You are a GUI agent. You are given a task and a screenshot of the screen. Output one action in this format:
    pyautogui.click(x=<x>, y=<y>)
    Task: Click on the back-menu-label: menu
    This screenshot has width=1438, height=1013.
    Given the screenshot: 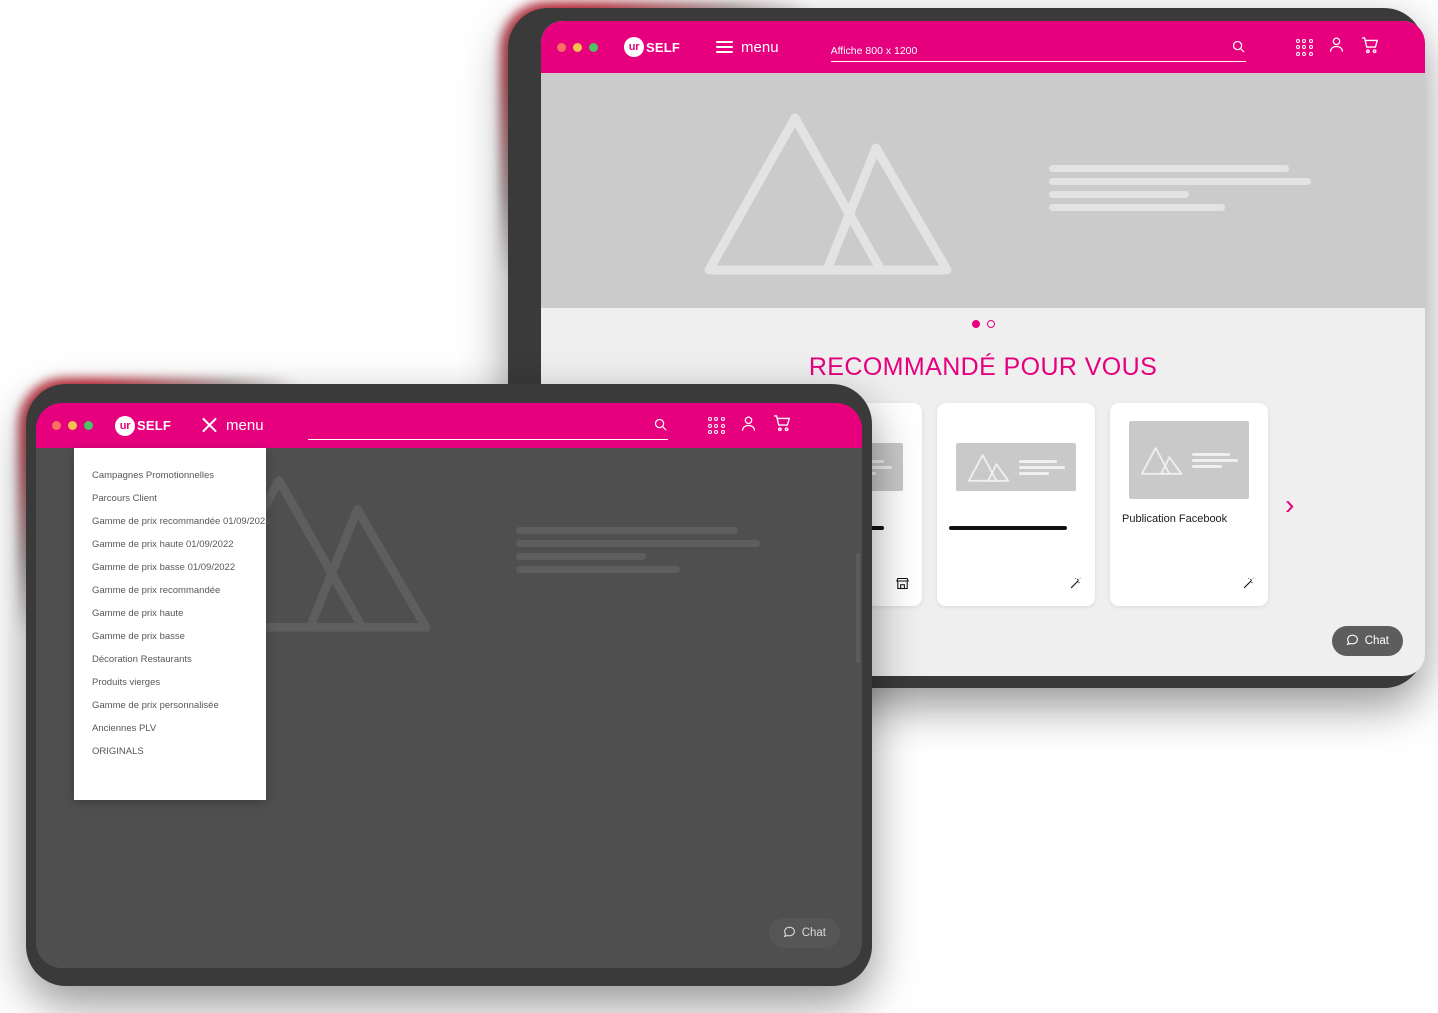 What is the action you would take?
    pyautogui.click(x=760, y=47)
    